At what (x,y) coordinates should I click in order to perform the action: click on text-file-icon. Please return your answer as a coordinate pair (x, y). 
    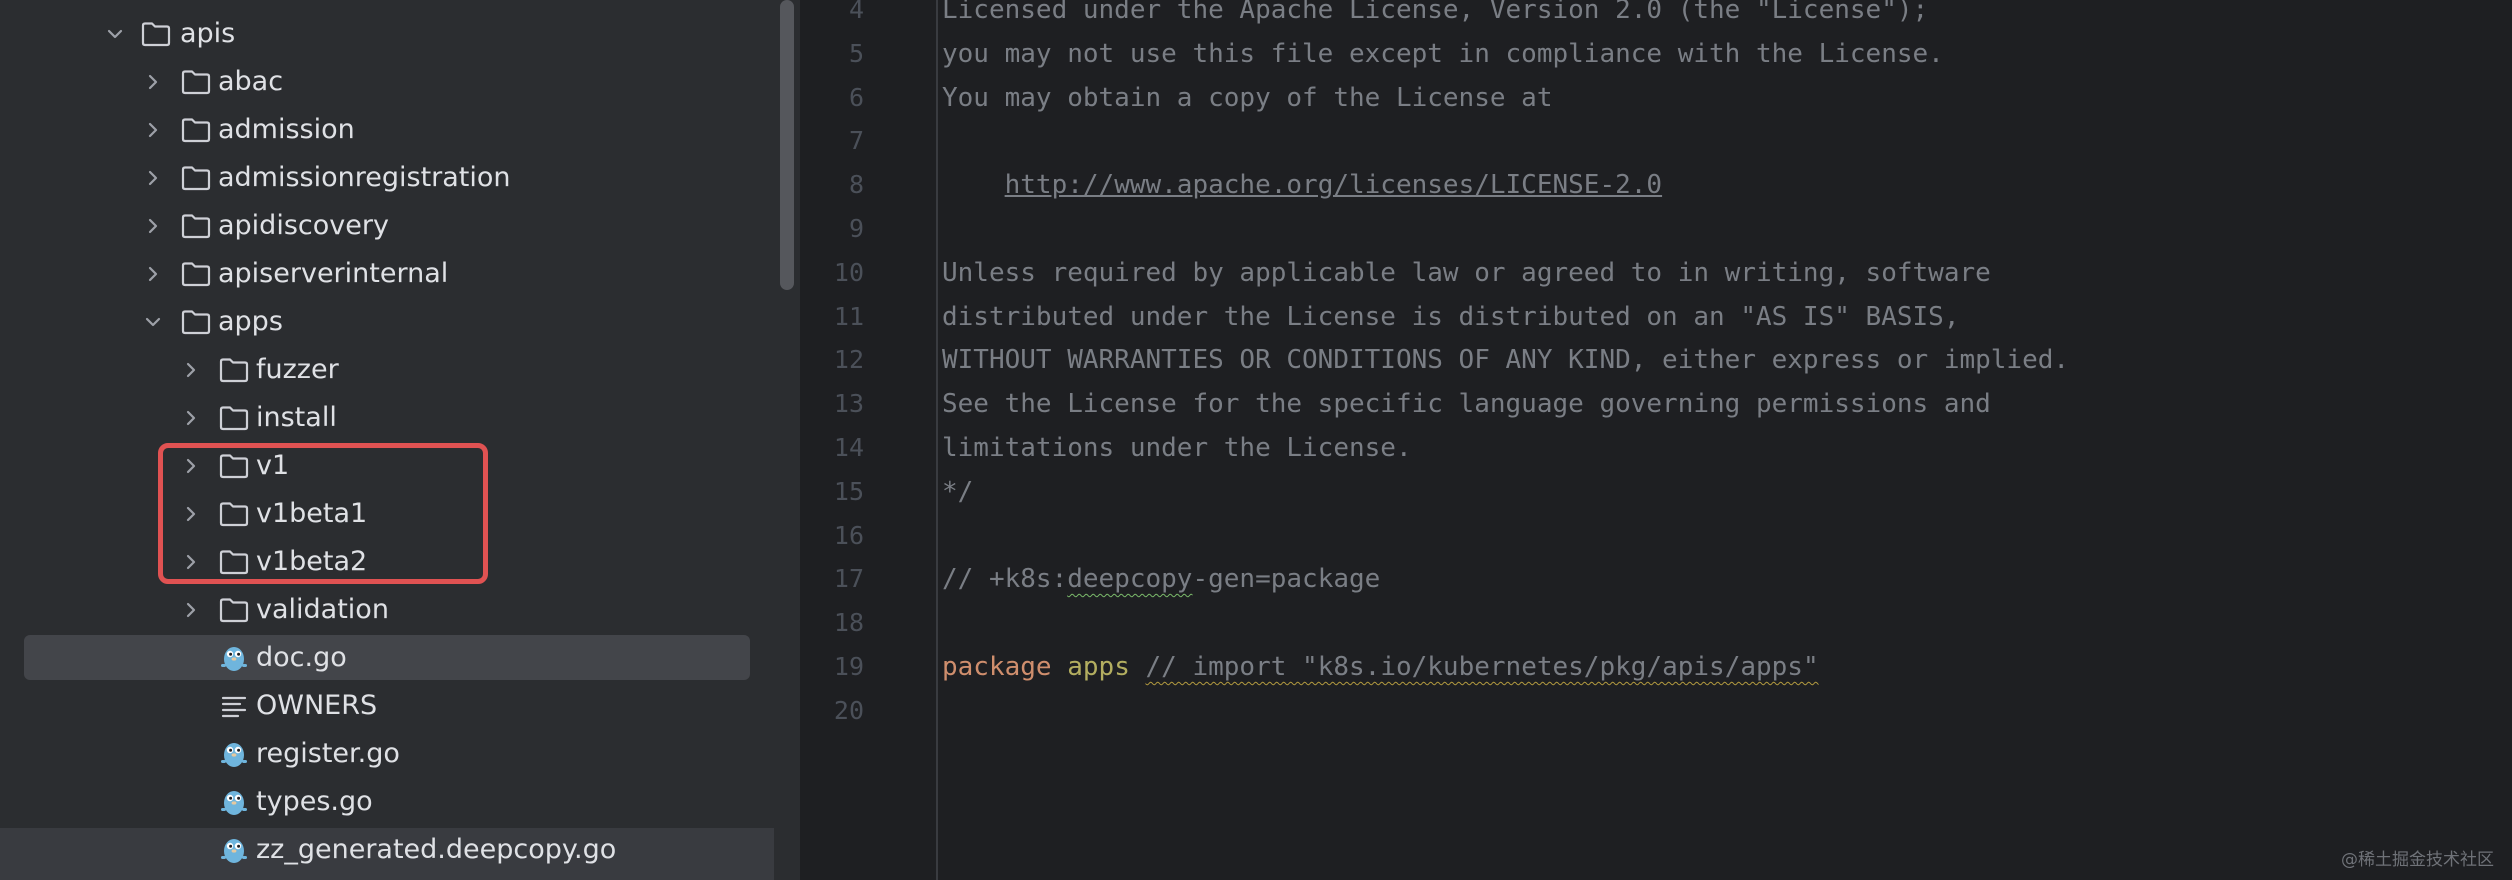
    Looking at the image, I should click on (234, 706).